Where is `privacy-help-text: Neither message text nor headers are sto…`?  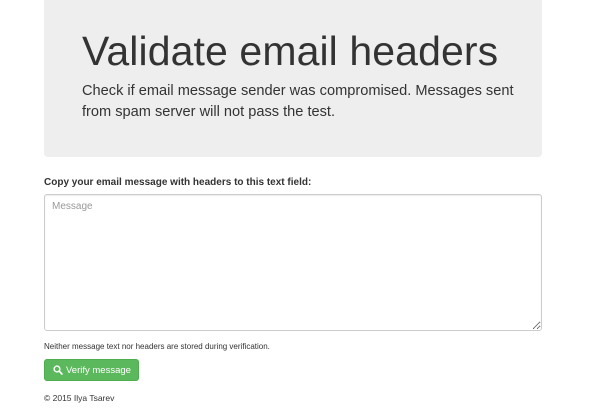 privacy-help-text: Neither message text nor headers are sto… is located at coordinates (157, 346).